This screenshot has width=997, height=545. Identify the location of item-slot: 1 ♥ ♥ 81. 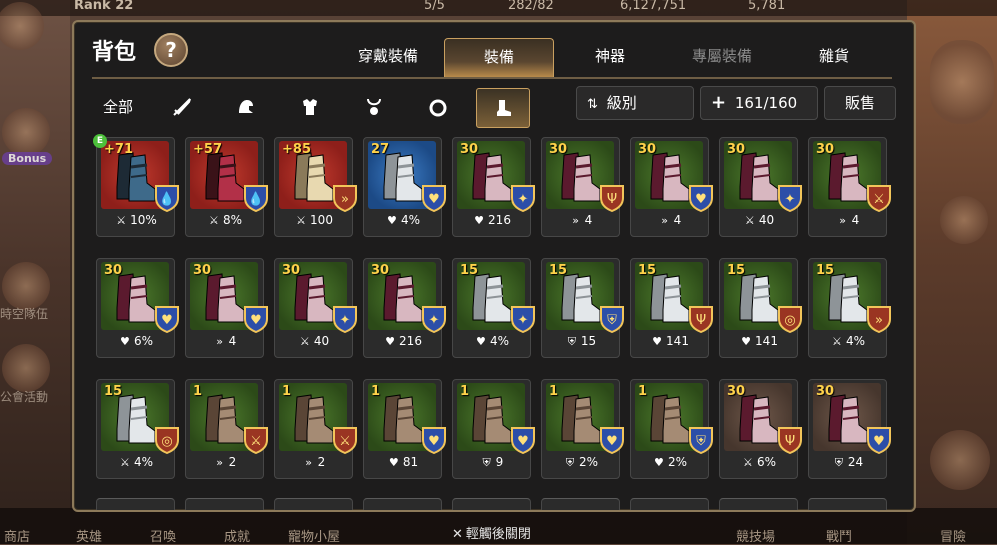
(404, 429).